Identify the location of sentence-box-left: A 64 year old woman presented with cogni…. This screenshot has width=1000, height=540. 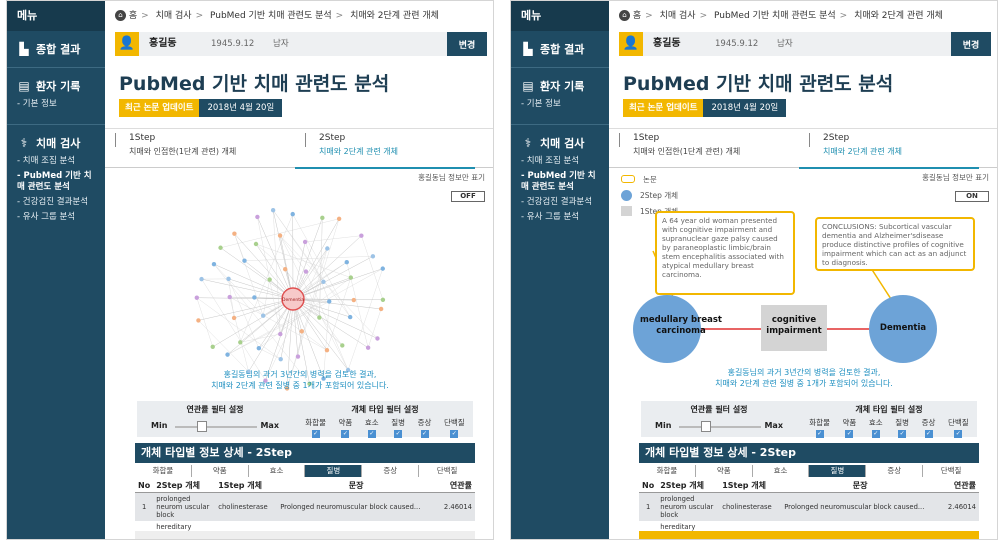
(725, 253).